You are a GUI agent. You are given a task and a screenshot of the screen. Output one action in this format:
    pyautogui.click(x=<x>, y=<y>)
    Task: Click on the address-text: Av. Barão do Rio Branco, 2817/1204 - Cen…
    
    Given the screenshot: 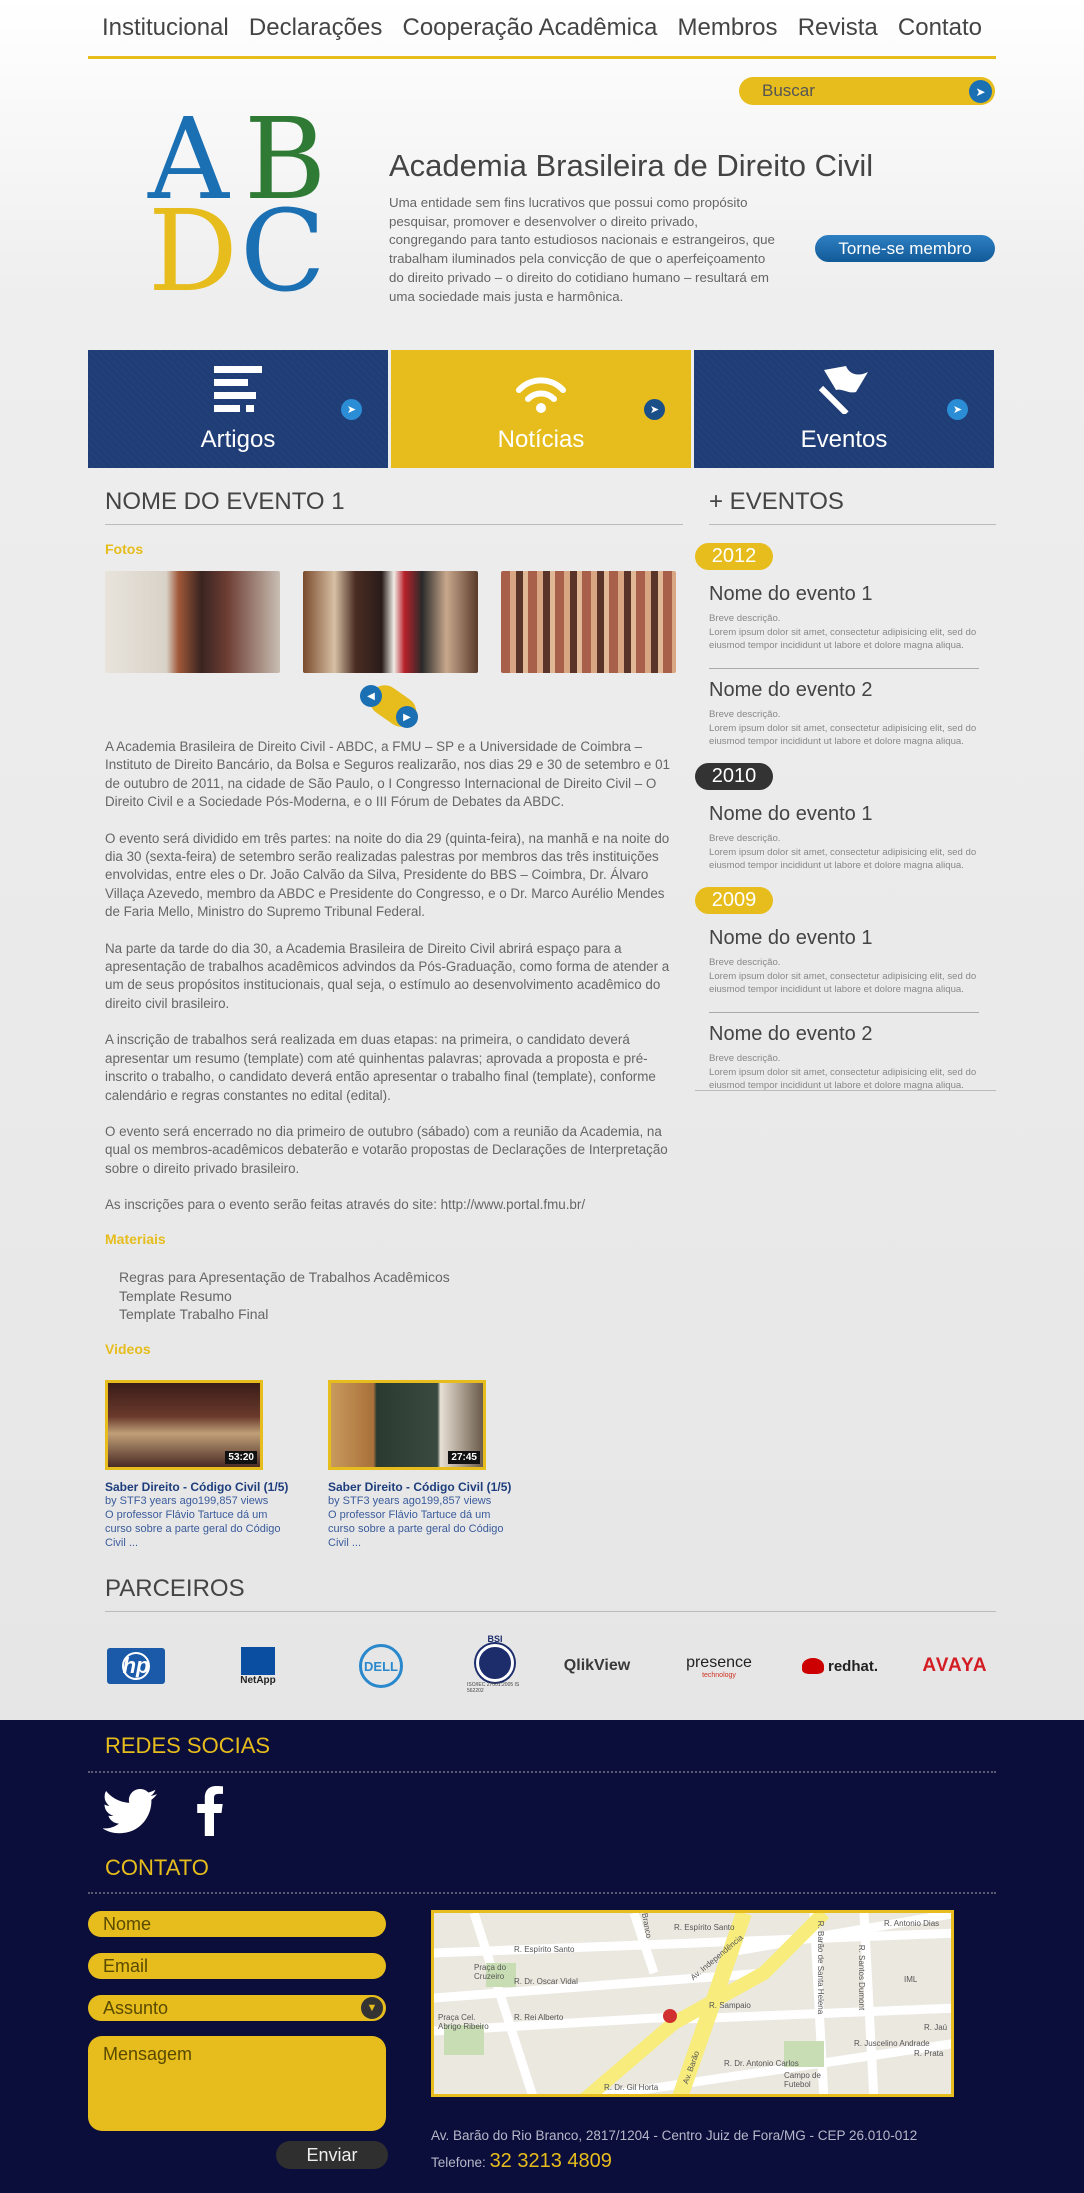 What is the action you would take?
    pyautogui.click(x=674, y=2135)
    